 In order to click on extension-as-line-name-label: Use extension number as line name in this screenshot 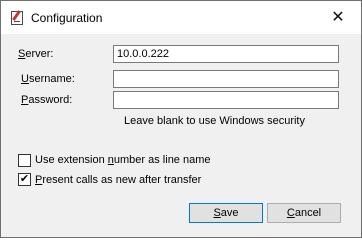, I will do `click(123, 160)`.